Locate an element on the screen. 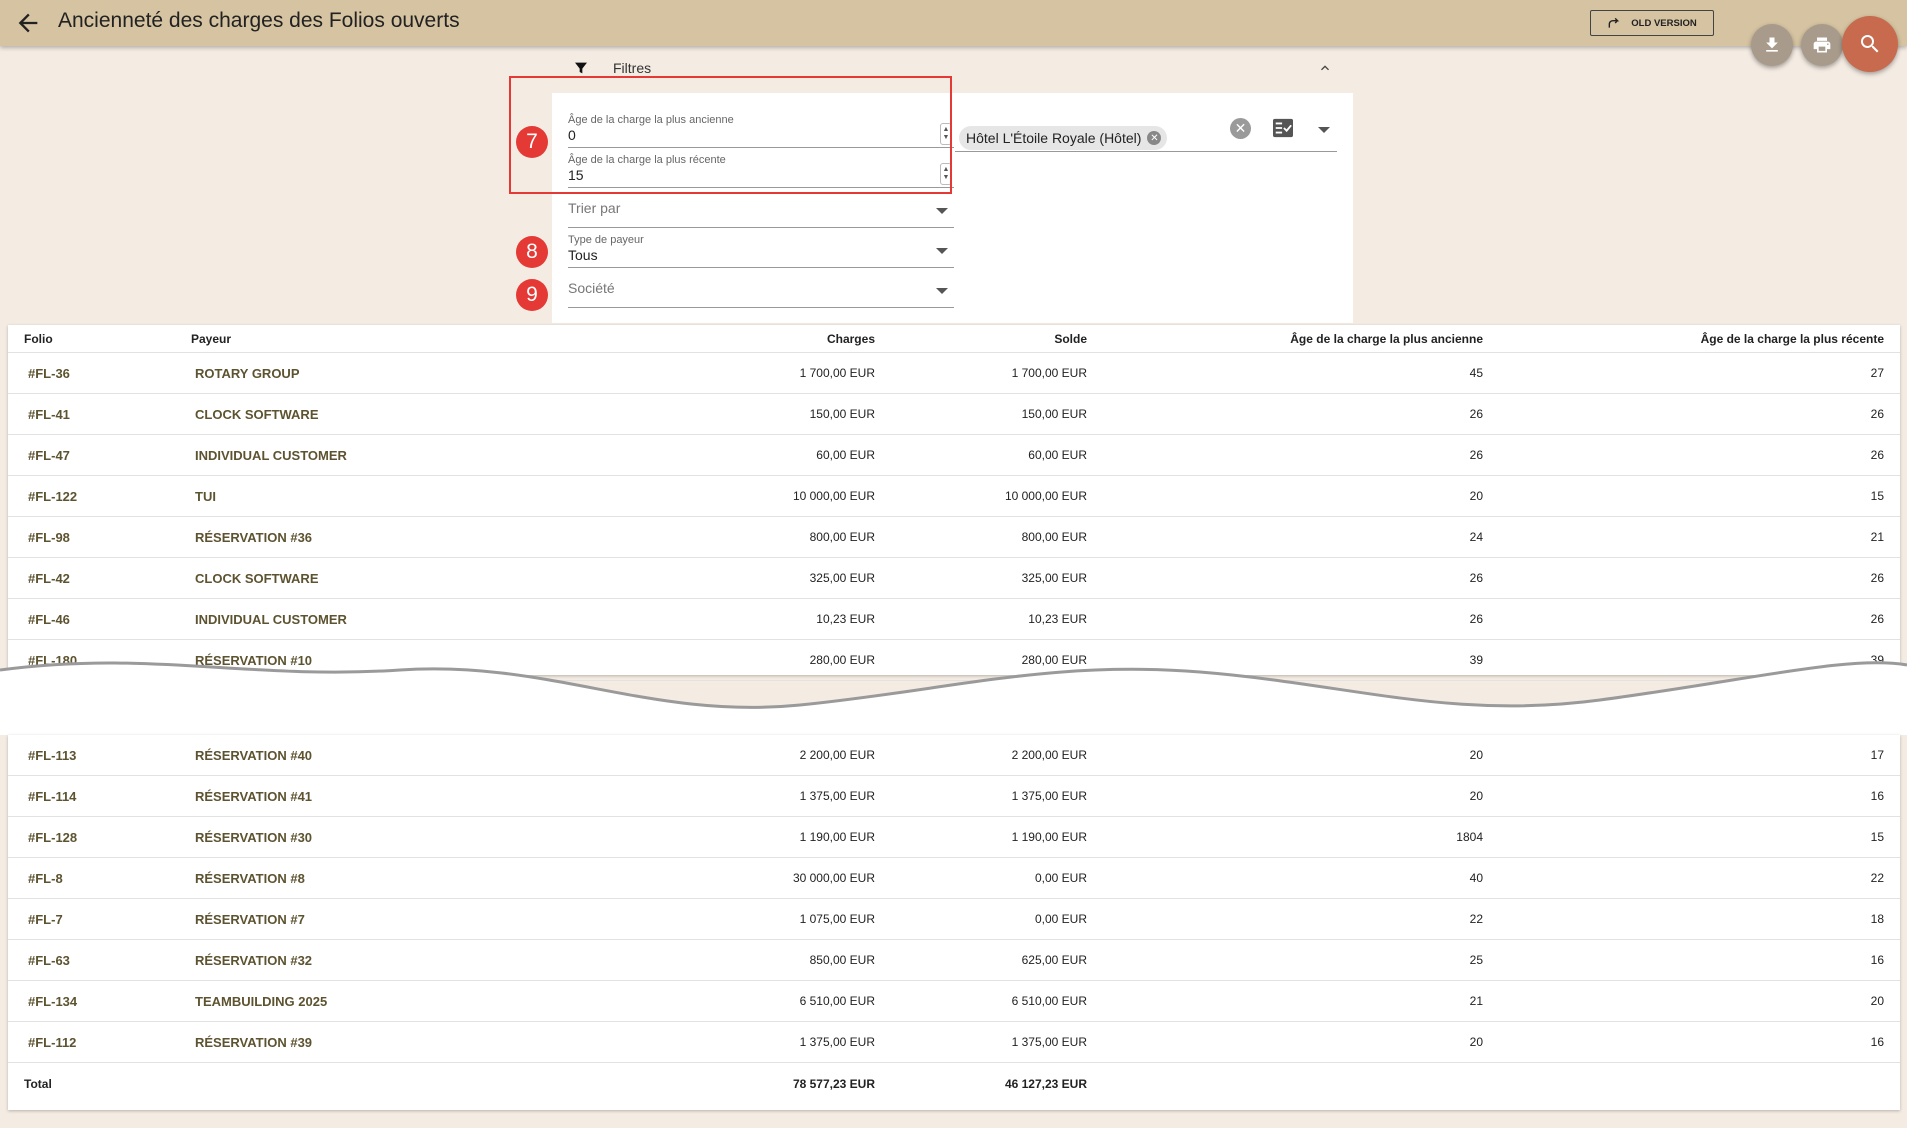 The height and width of the screenshot is (1128, 1907). folio-link: #FL-112 is located at coordinates (52, 1042).